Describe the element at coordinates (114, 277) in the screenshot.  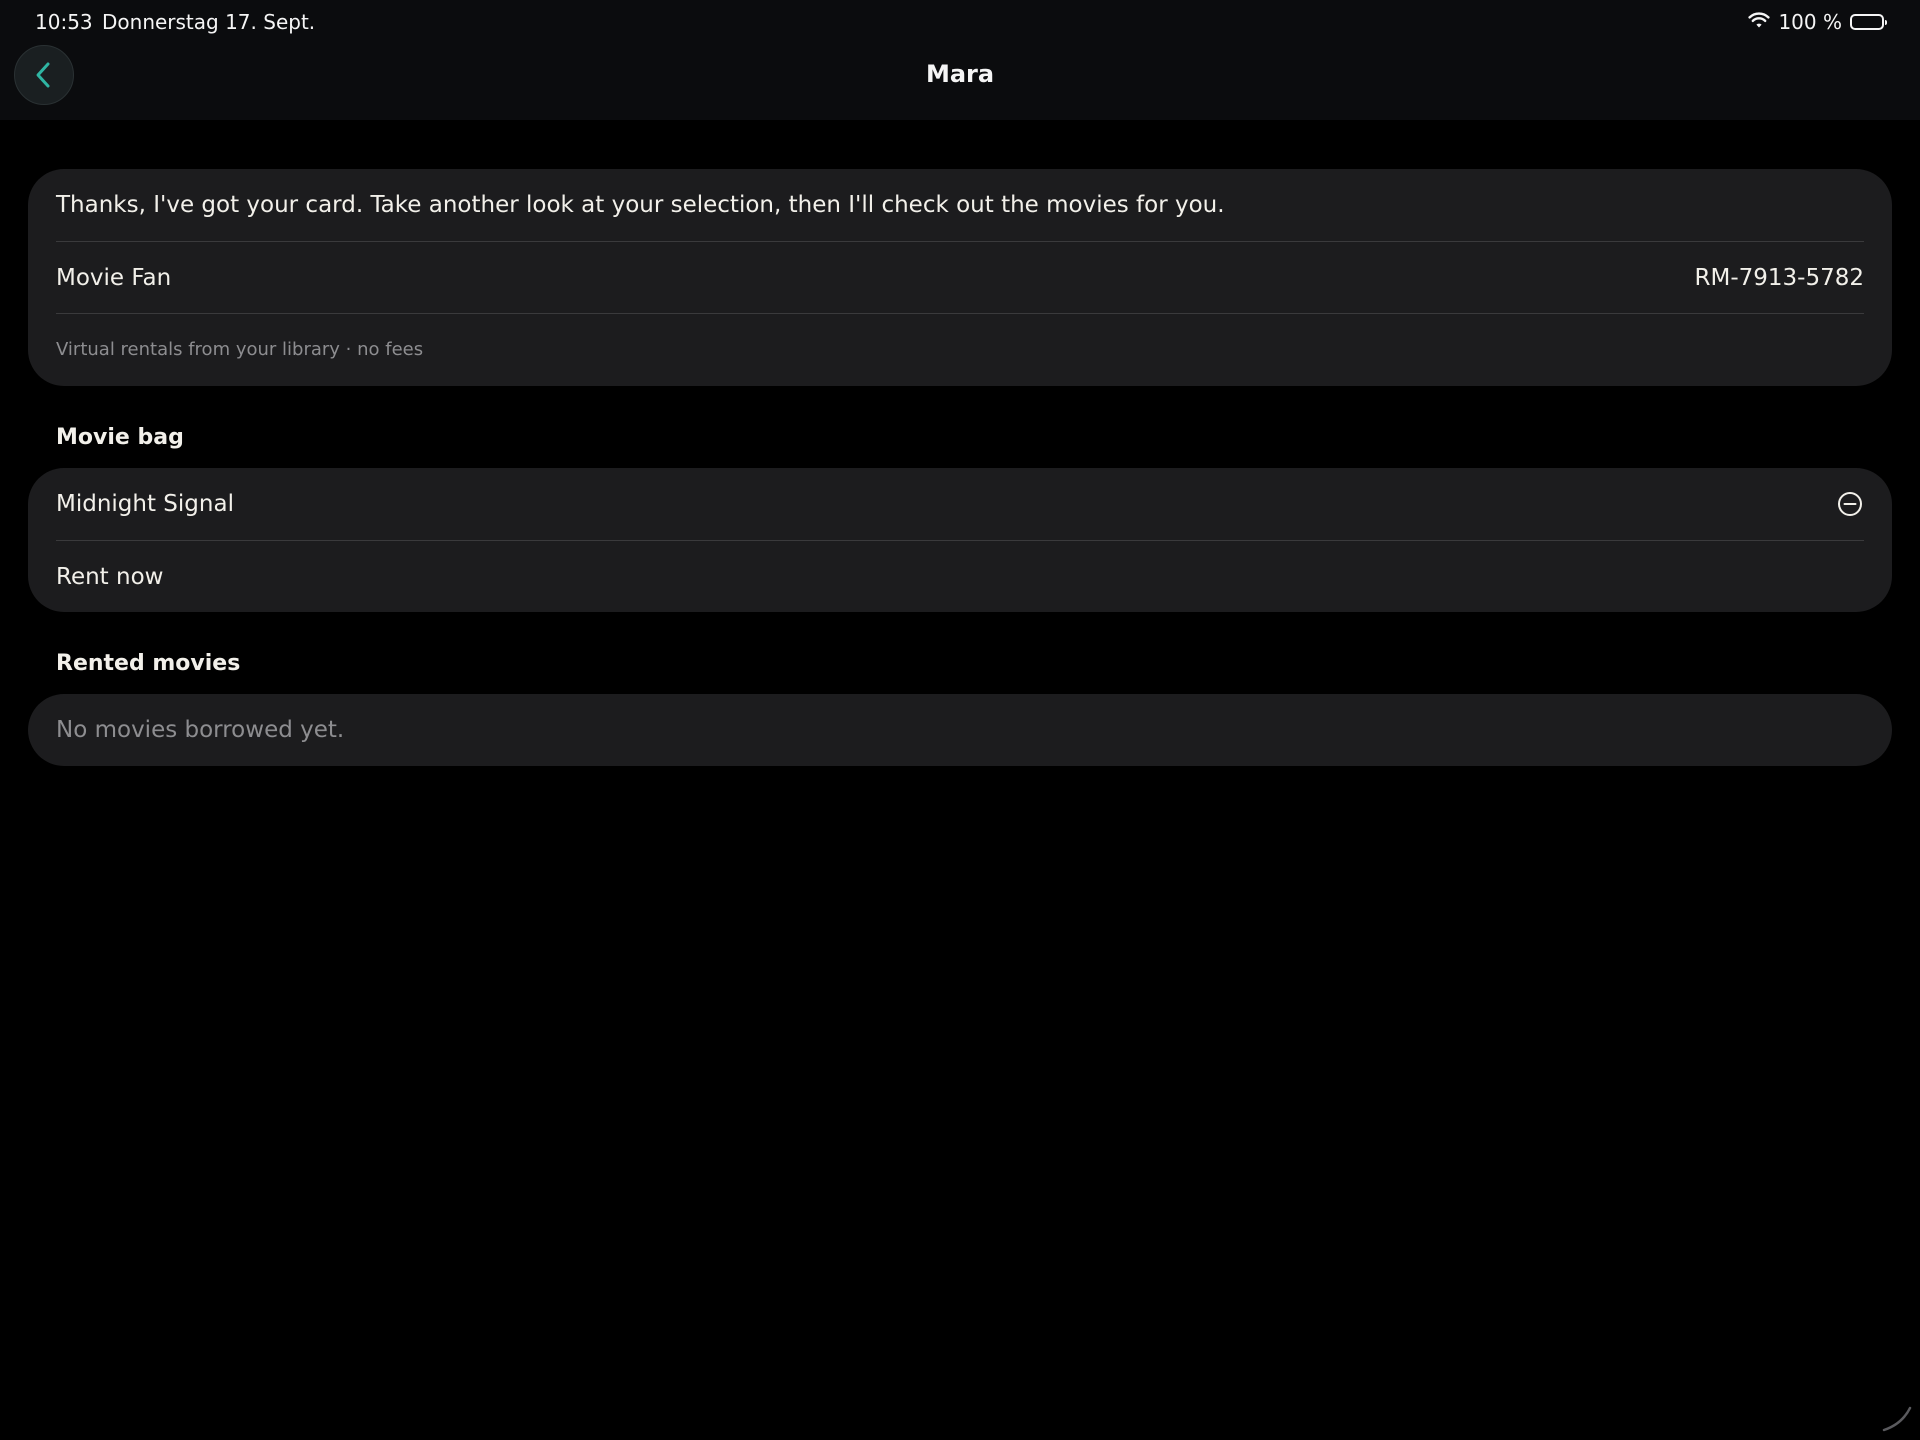
I see `membership-type: Movie Fan` at that location.